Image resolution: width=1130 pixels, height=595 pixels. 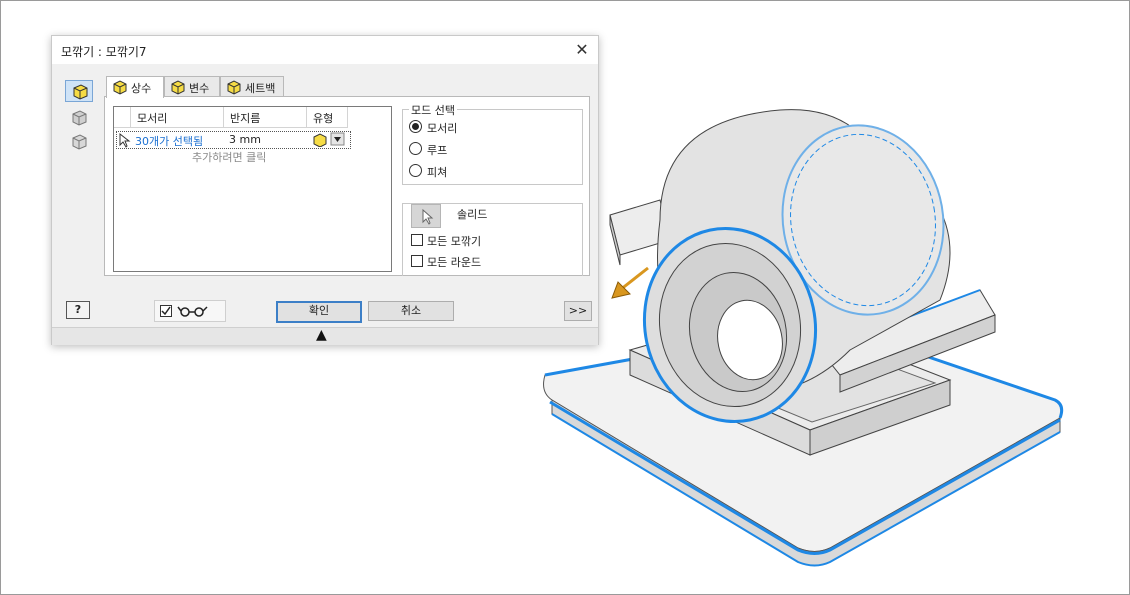 What do you see at coordinates (260, 88) in the screenshot?
I see `tab-label: 세트백` at bounding box center [260, 88].